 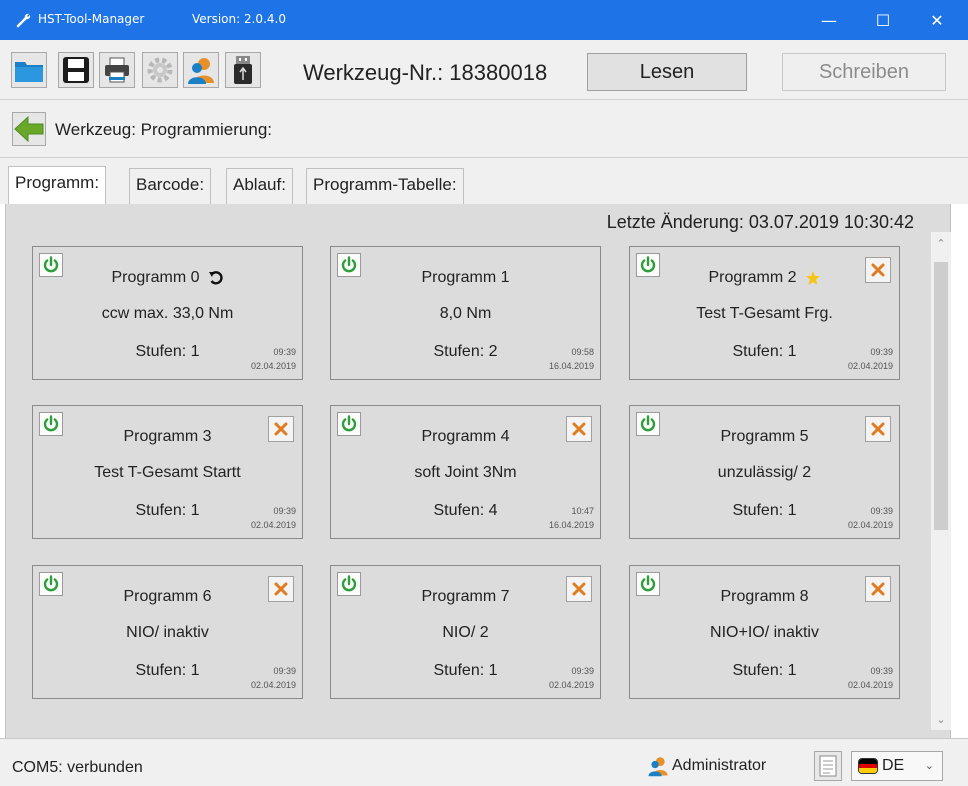 What do you see at coordinates (465, 510) in the screenshot?
I see `program-steps: Stufen: 4` at bounding box center [465, 510].